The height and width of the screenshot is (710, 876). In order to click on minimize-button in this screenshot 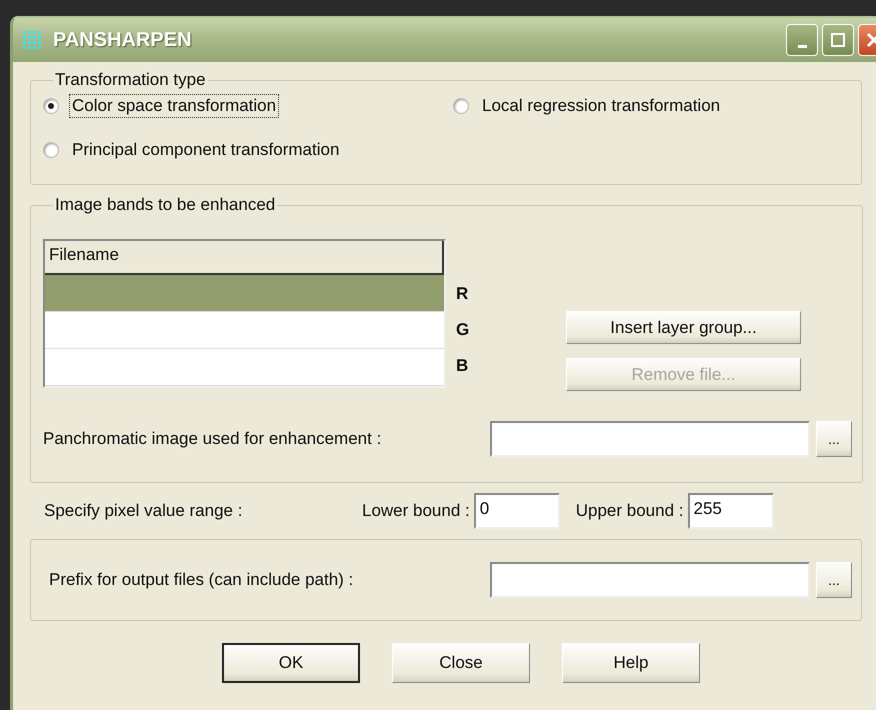, I will do `click(802, 40)`.